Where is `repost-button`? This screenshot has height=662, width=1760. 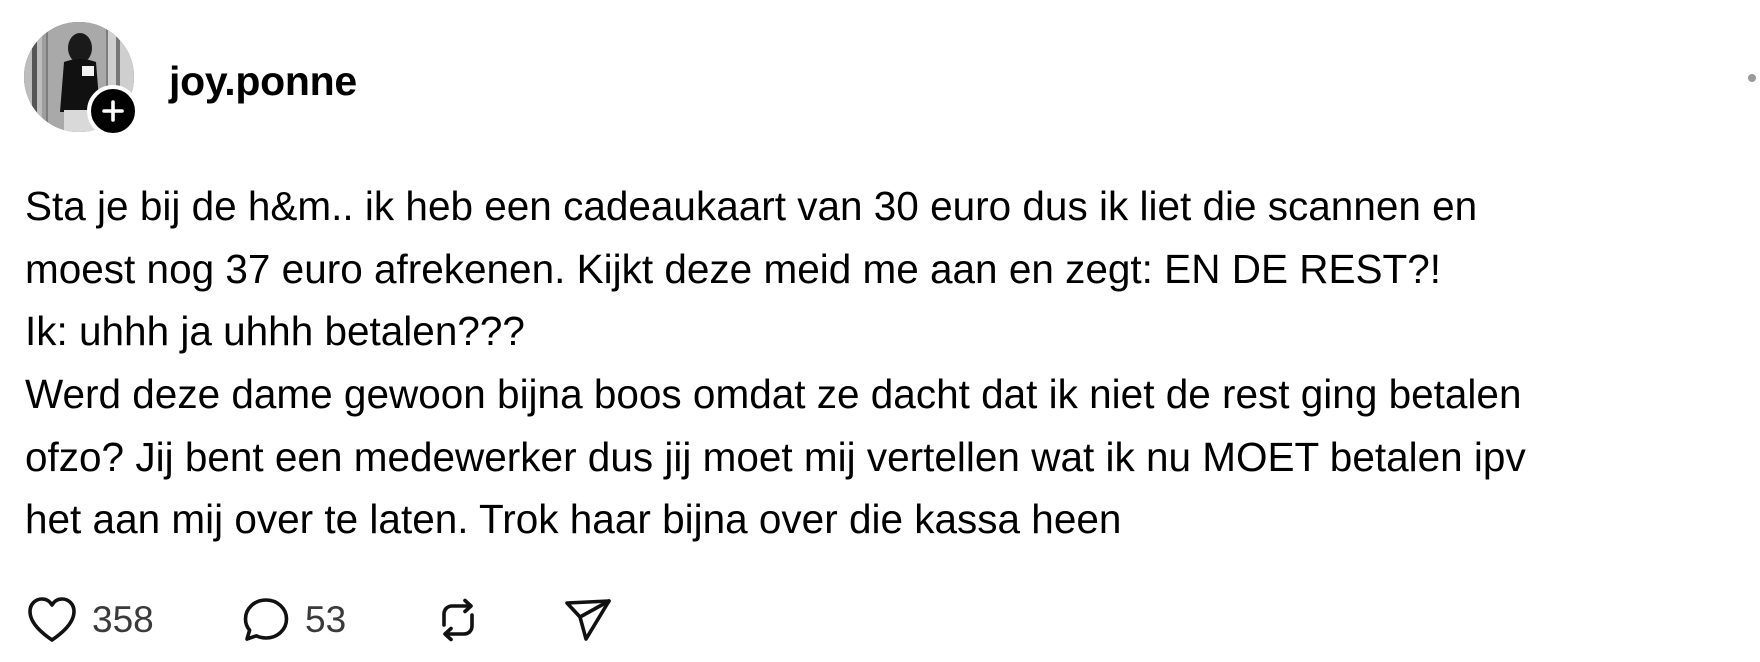
repost-button is located at coordinates (458, 620).